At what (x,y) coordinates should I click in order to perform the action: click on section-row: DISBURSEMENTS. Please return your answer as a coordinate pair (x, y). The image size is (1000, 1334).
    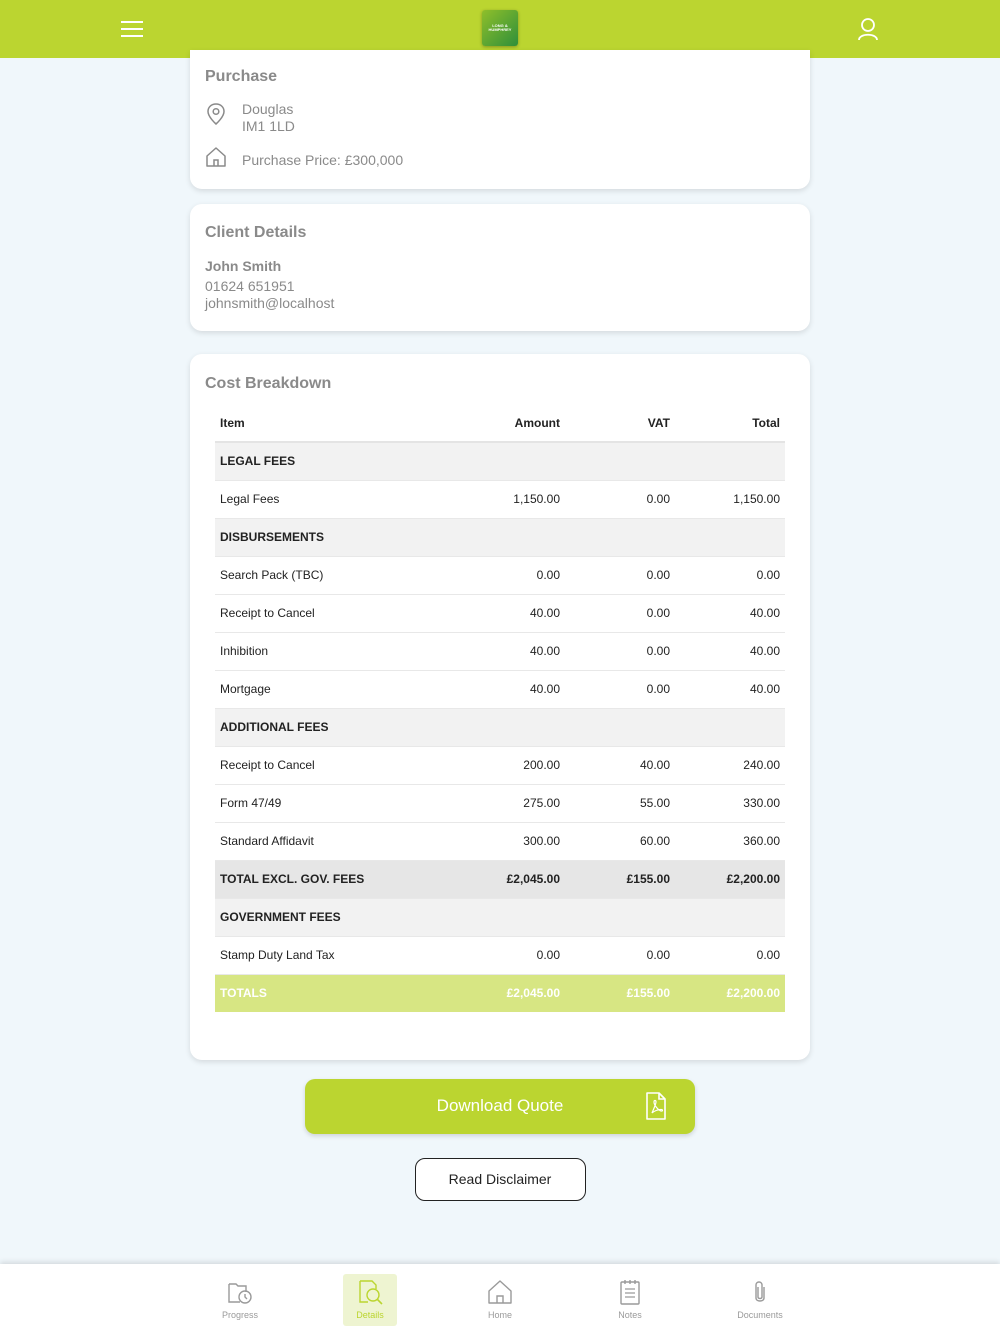
    Looking at the image, I should click on (500, 537).